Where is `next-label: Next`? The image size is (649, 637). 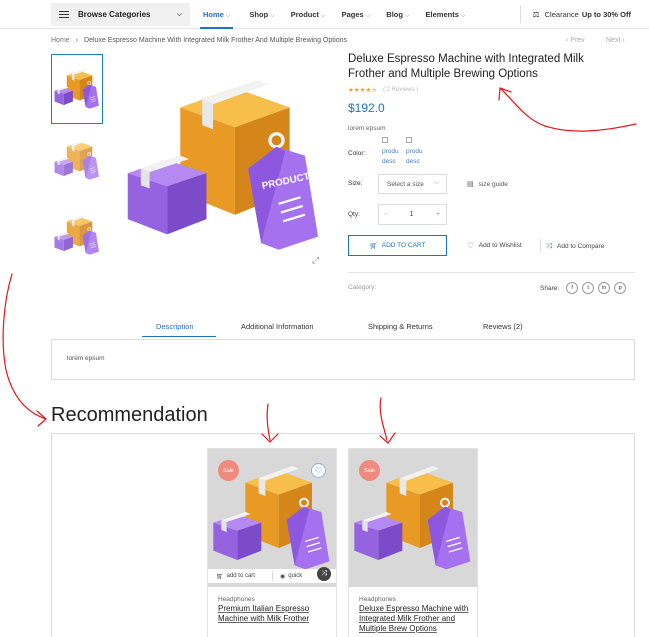 next-label: Next is located at coordinates (613, 40).